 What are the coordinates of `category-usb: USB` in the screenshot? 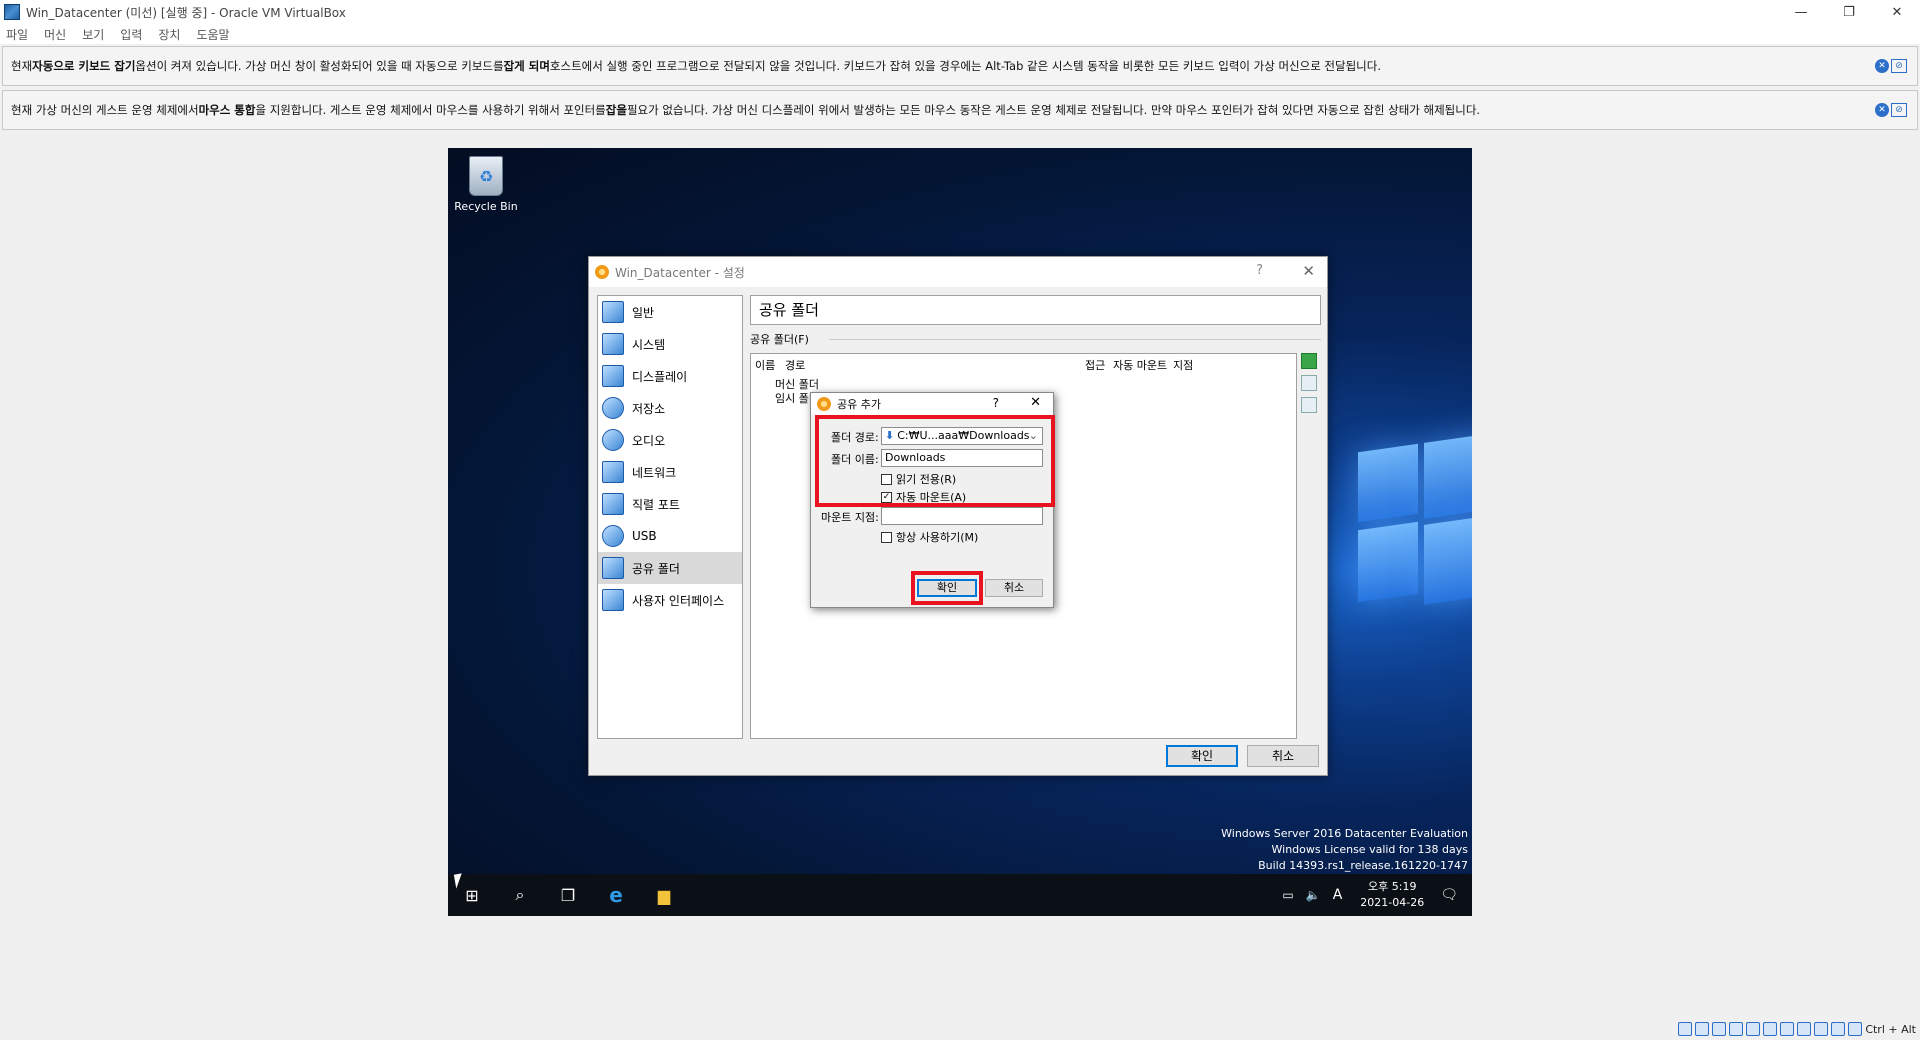 It's located at (670, 536).